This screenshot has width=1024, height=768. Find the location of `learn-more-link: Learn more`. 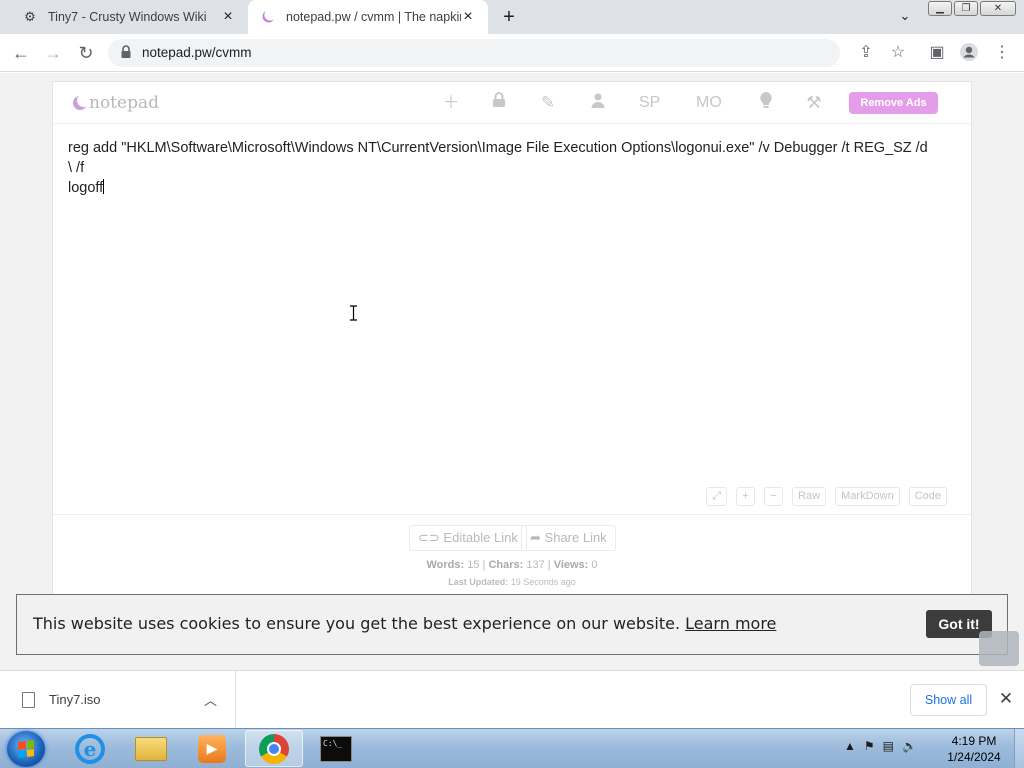

learn-more-link: Learn more is located at coordinates (730, 623).